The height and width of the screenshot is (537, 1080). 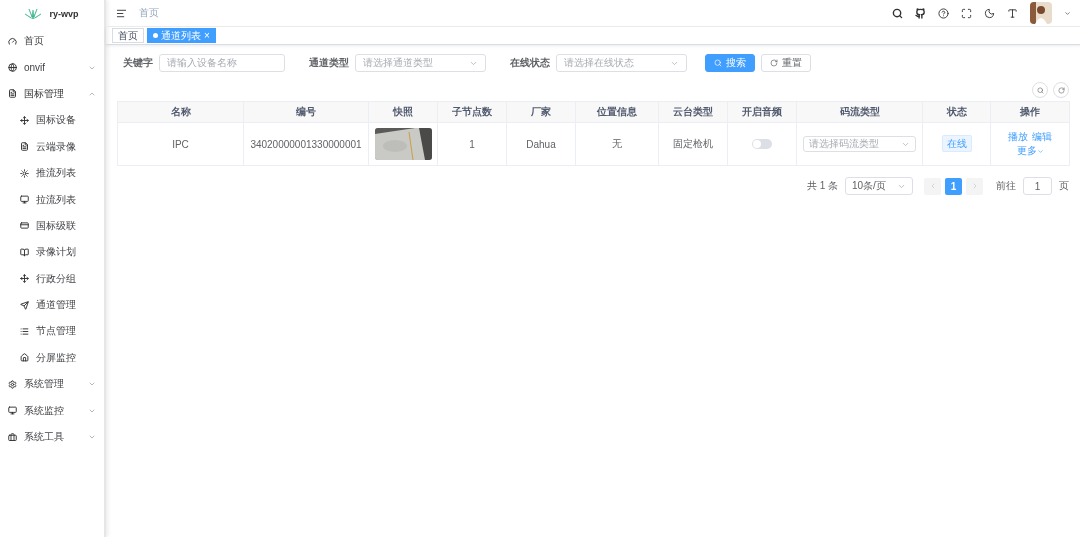 I want to click on globe-icon, so click(x=12, y=68).